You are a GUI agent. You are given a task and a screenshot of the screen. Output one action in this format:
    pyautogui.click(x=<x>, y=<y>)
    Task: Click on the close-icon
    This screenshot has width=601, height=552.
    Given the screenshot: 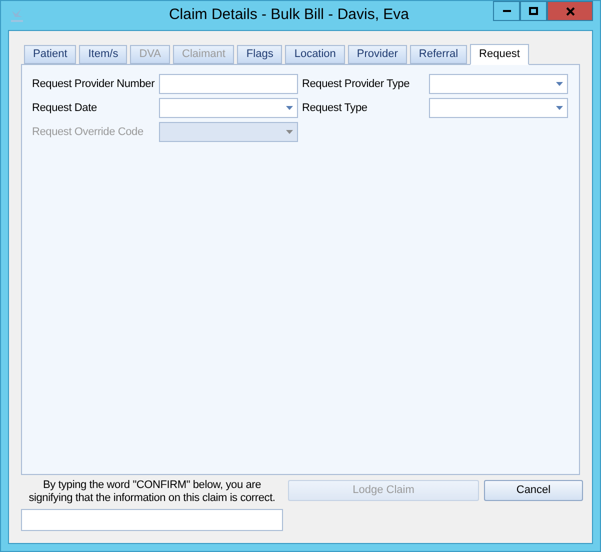 What is the action you would take?
    pyautogui.click(x=570, y=11)
    